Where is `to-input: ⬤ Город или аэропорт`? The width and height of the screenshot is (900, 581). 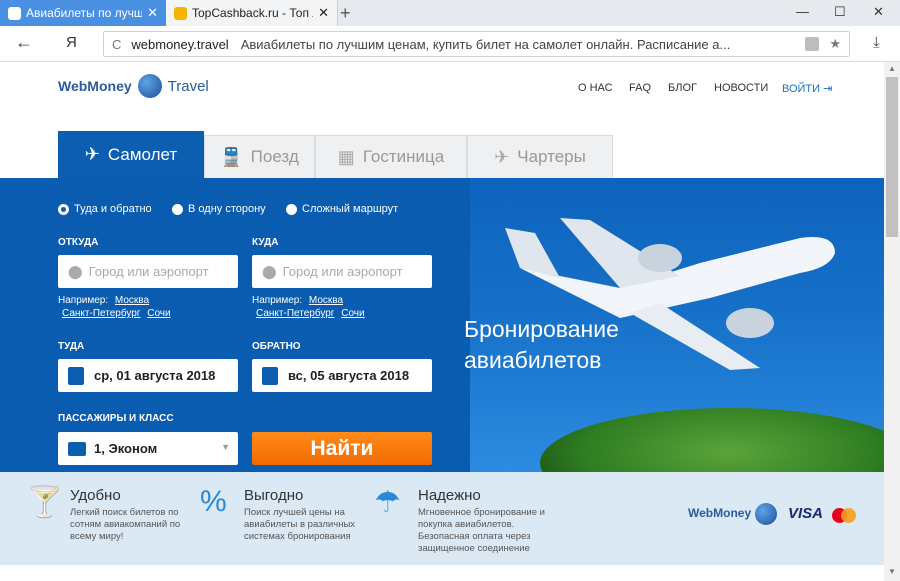
to-input: ⬤ Город или аэропорт is located at coordinates (342, 271).